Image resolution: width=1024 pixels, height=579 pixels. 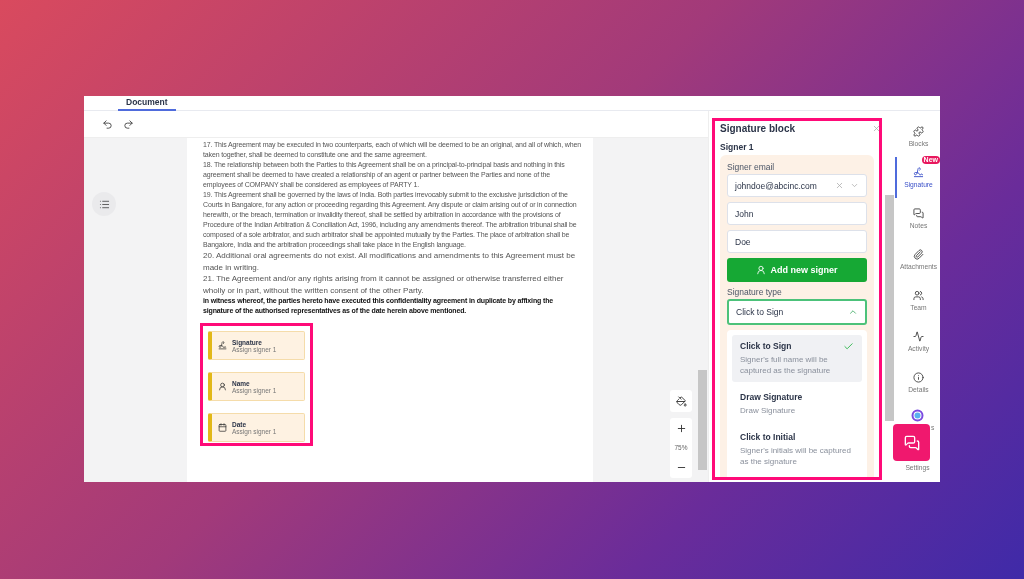 What do you see at coordinates (848, 346) in the screenshot?
I see `check-icon` at bounding box center [848, 346].